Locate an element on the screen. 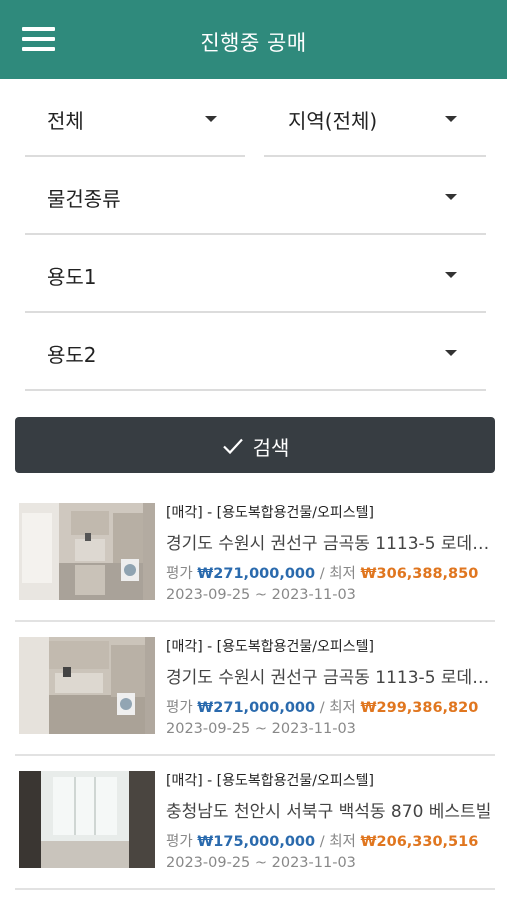 This screenshot has height=900, width=507. app-bar: 진행중 공매 is located at coordinates (253, 39).